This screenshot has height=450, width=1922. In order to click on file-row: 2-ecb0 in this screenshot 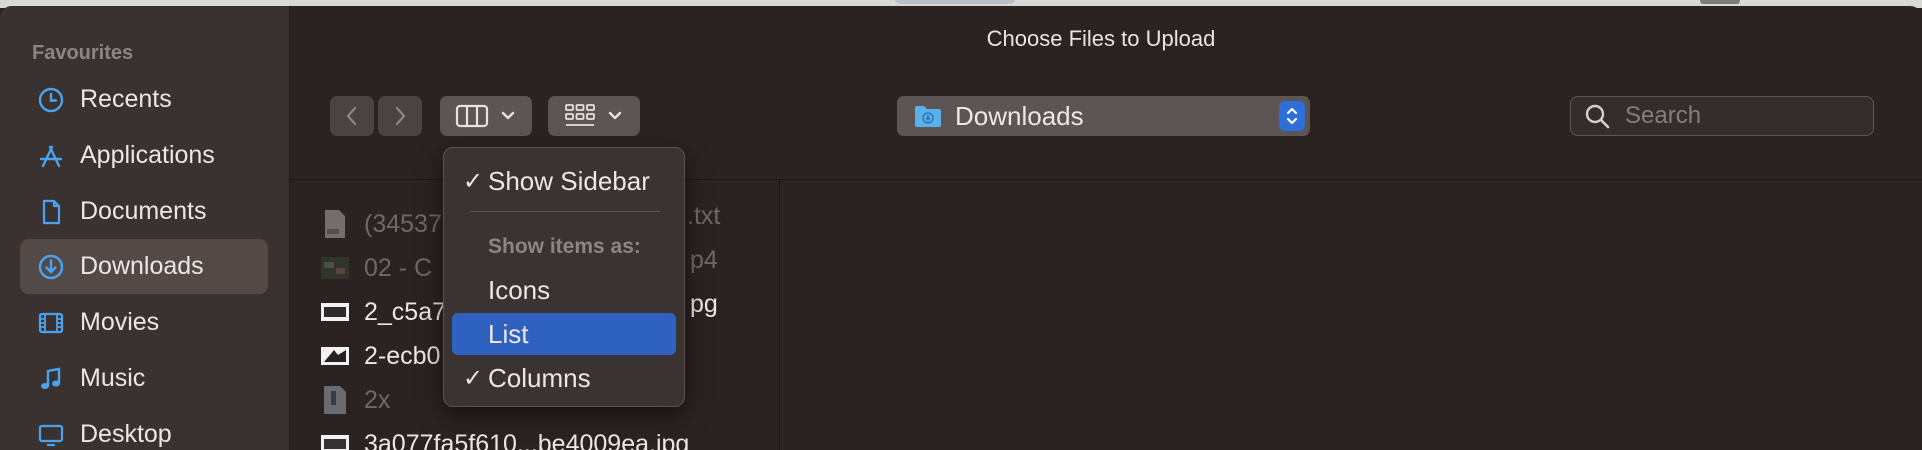, I will do `click(380, 356)`.